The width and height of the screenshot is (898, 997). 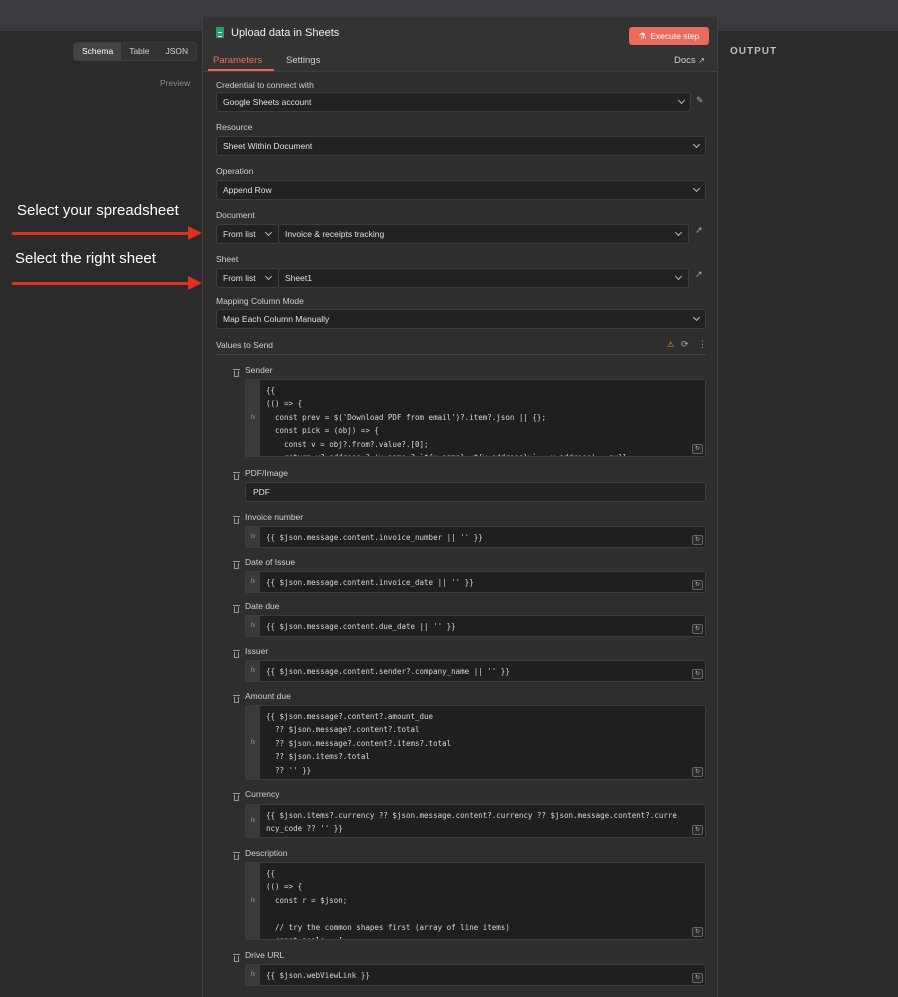 What do you see at coordinates (266, 853) in the screenshot?
I see `field-label-description: Description` at bounding box center [266, 853].